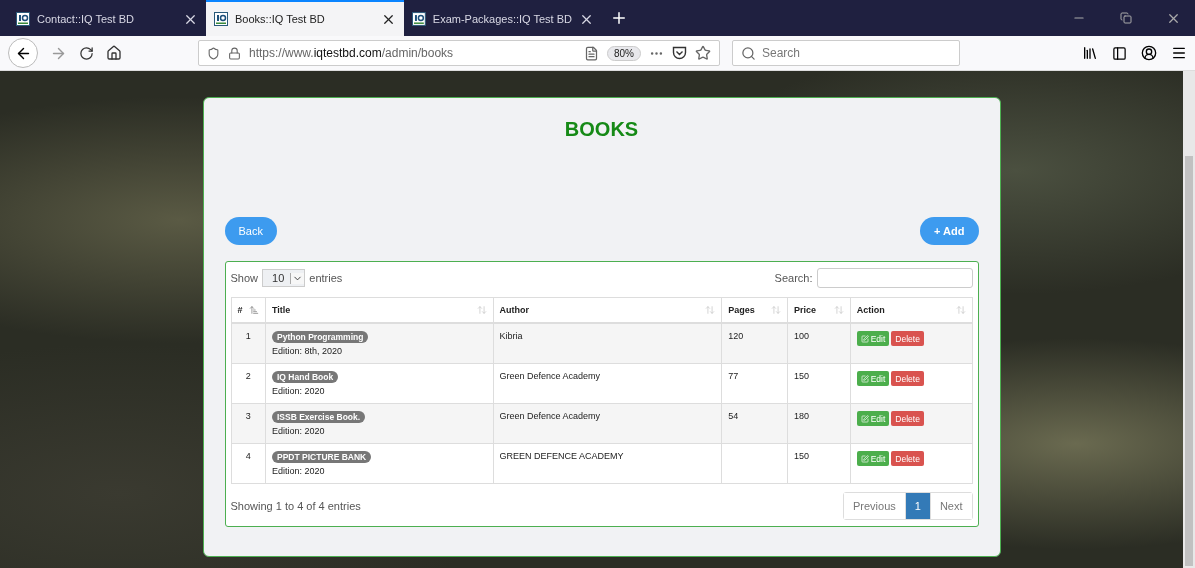  What do you see at coordinates (107, 18) in the screenshot?
I see `browser-tab: Contact::IQ Test BD` at bounding box center [107, 18].